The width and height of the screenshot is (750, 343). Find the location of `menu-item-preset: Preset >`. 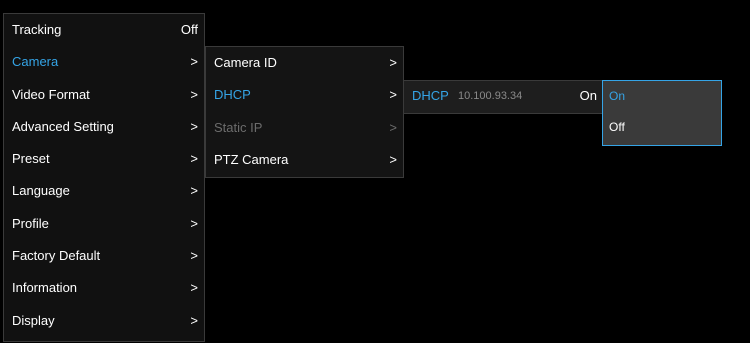

menu-item-preset: Preset > is located at coordinates (104, 159).